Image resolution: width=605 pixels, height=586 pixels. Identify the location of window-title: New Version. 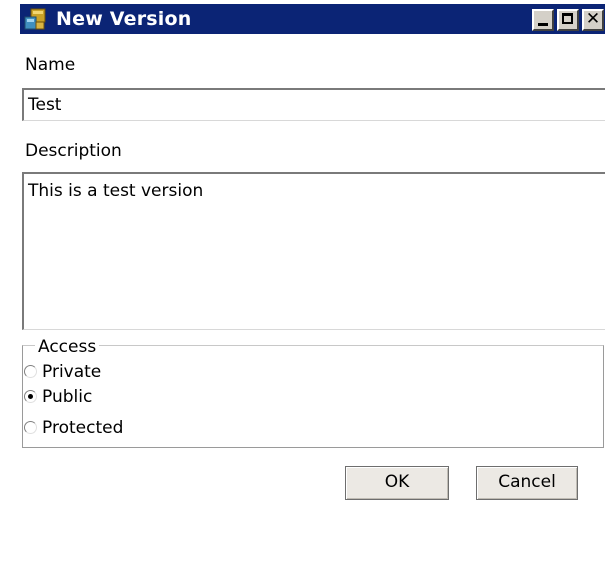
(124, 19).